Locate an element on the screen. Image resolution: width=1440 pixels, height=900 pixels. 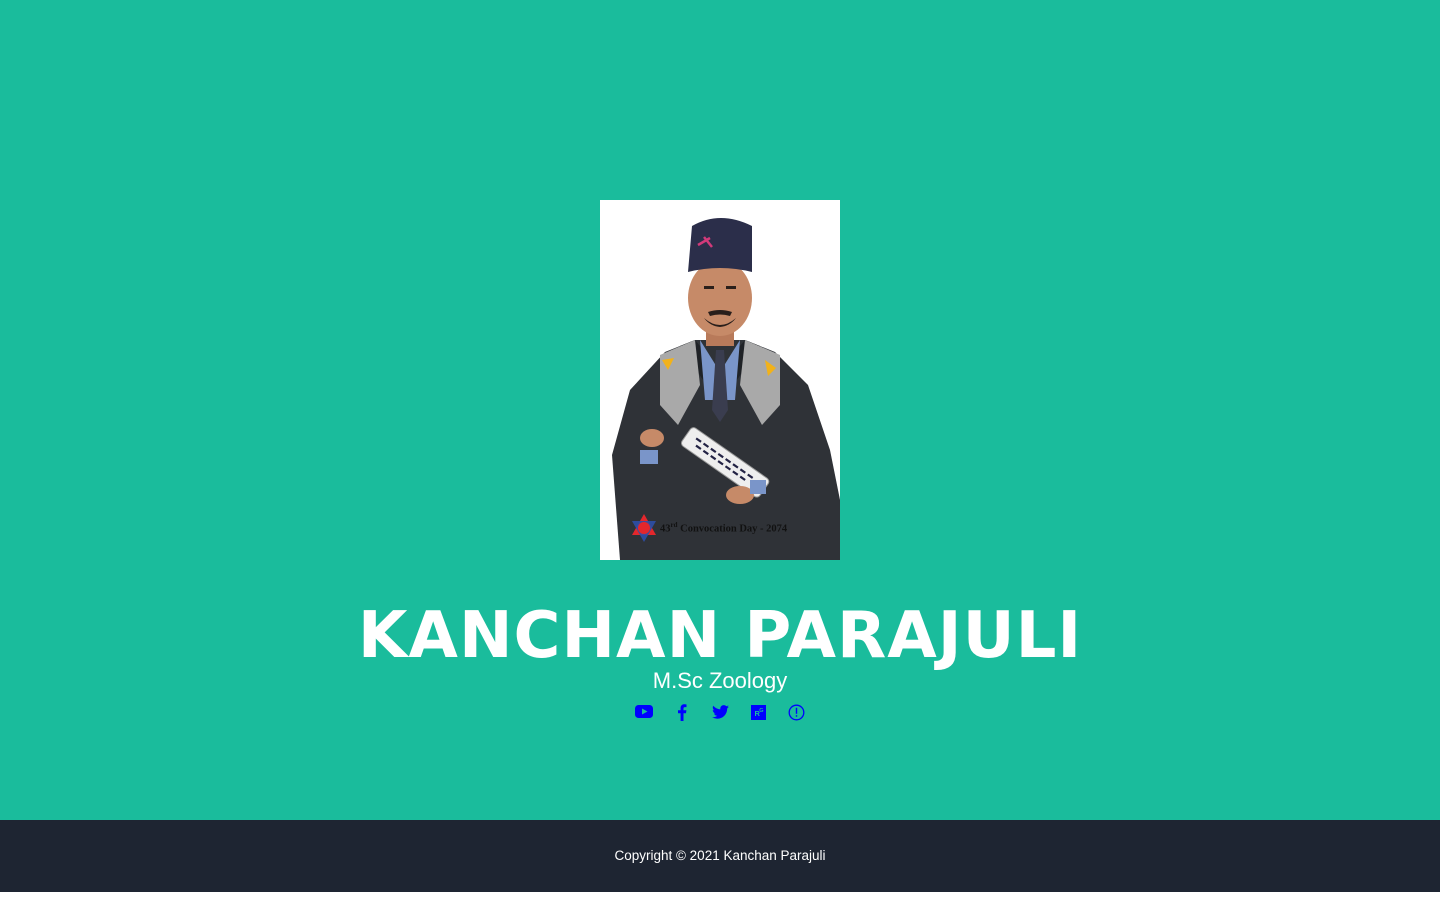
youtube-link is located at coordinates (644, 712).